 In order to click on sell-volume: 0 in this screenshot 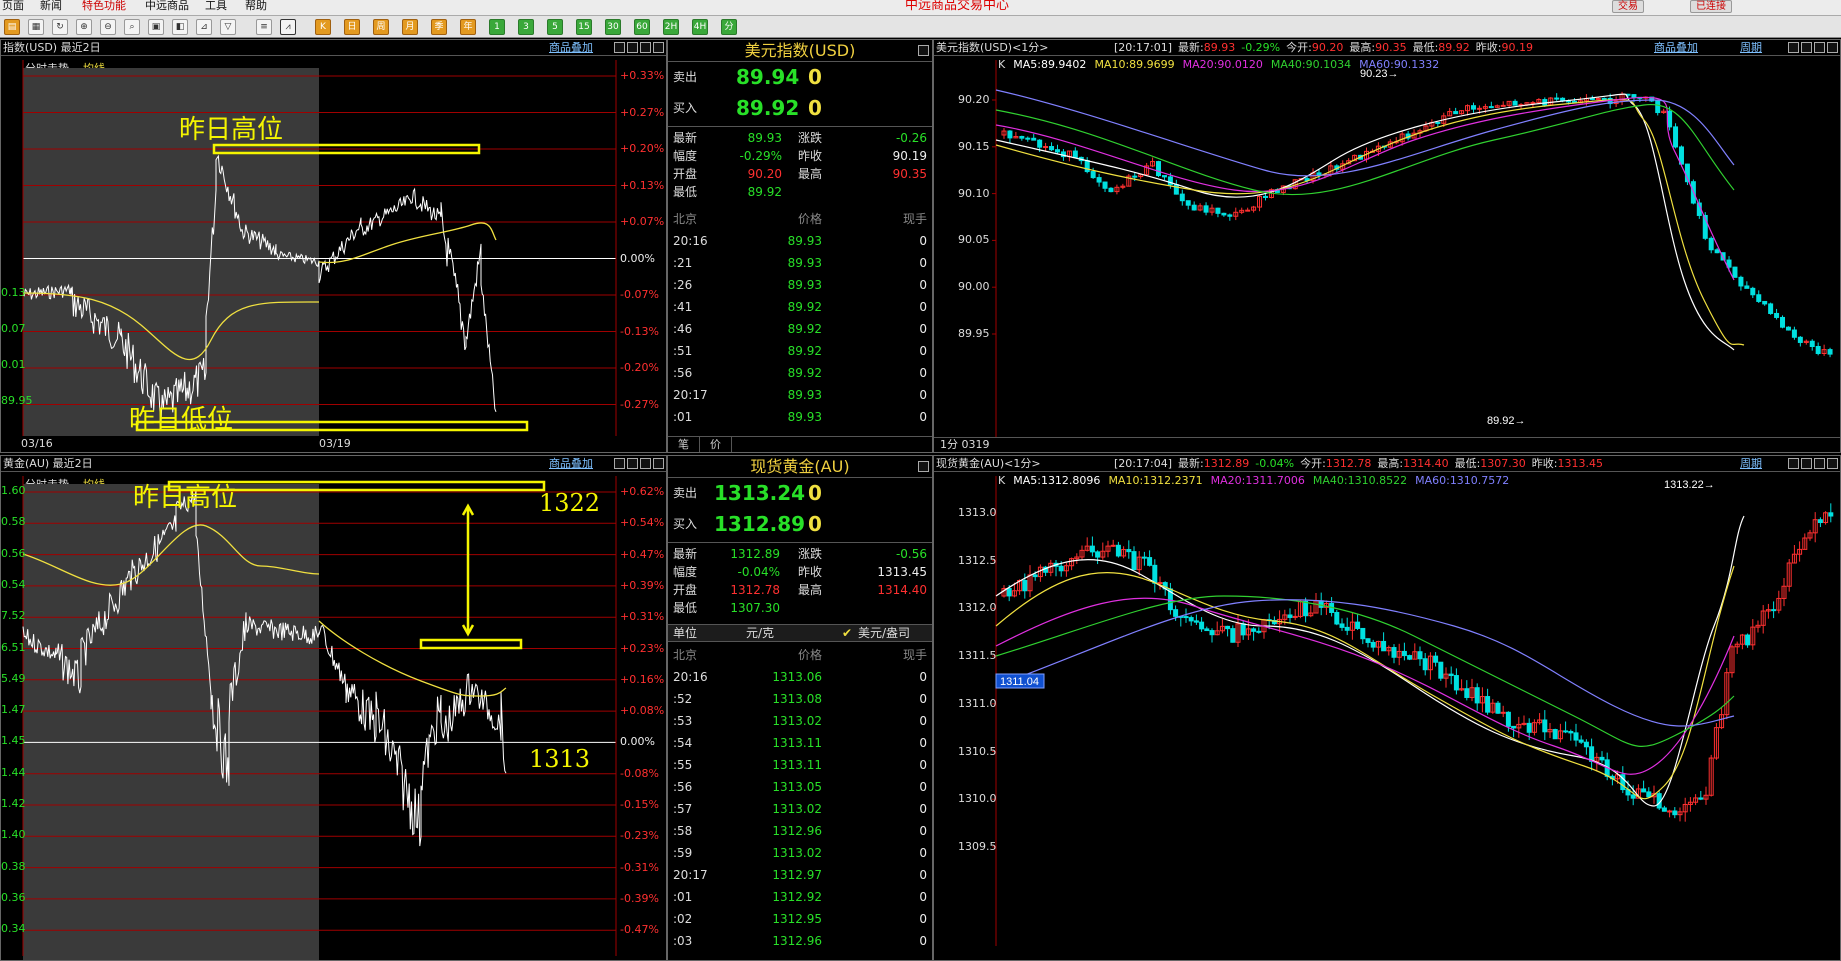, I will do `click(815, 493)`.